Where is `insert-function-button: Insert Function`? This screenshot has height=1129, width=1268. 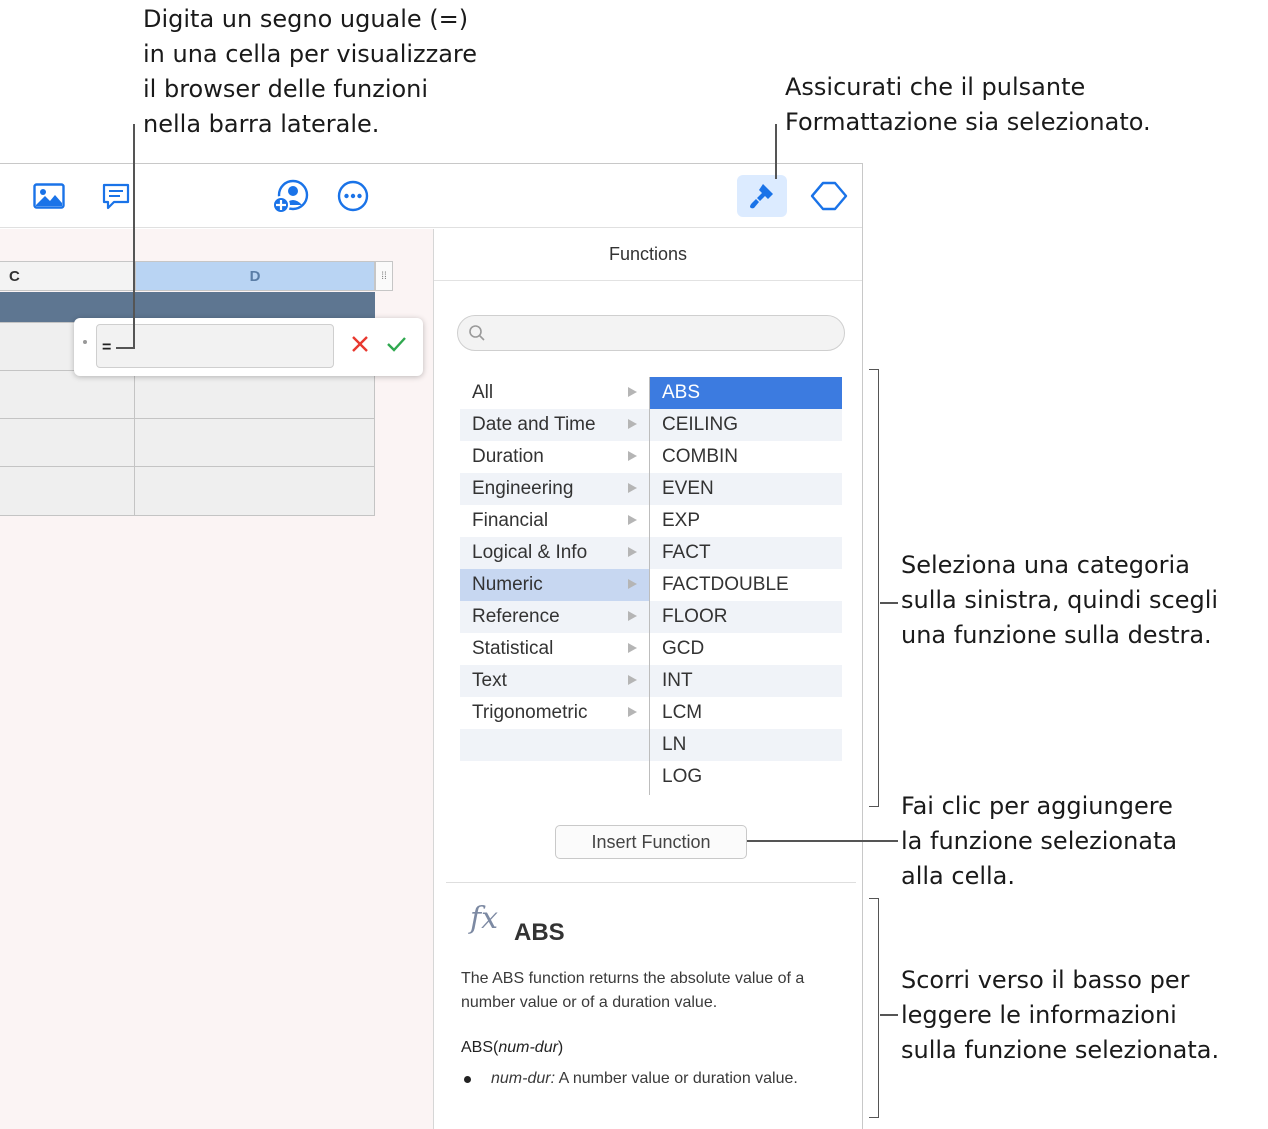 insert-function-button: Insert Function is located at coordinates (651, 842).